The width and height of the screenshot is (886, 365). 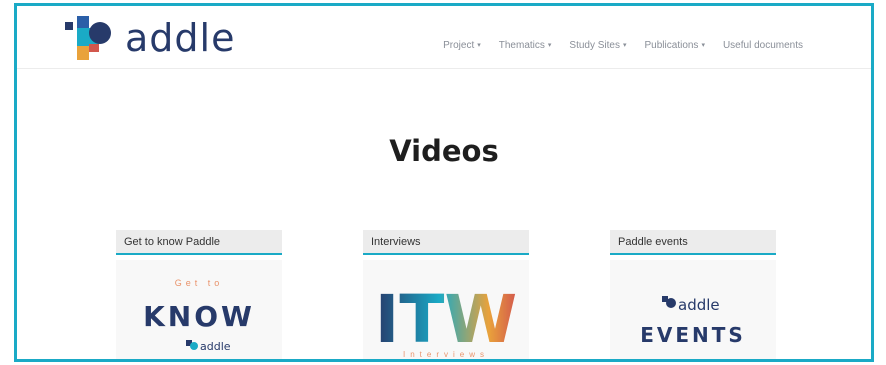 I want to click on paddle-logo: addle, so click(x=155, y=39).